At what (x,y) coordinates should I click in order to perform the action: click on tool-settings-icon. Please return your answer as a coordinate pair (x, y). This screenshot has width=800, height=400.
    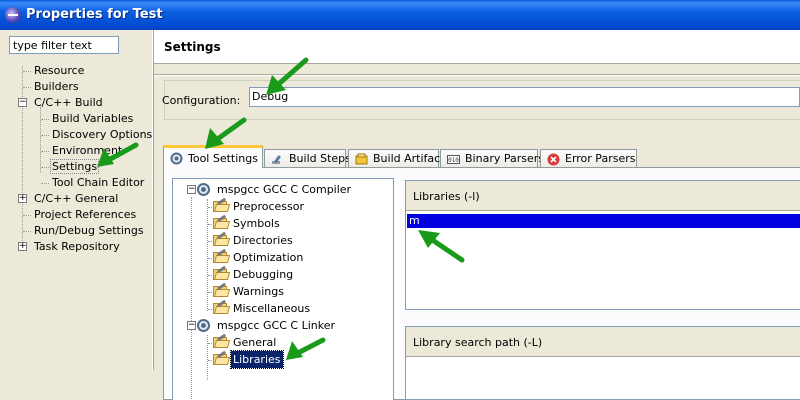
    Looking at the image, I should click on (176, 158).